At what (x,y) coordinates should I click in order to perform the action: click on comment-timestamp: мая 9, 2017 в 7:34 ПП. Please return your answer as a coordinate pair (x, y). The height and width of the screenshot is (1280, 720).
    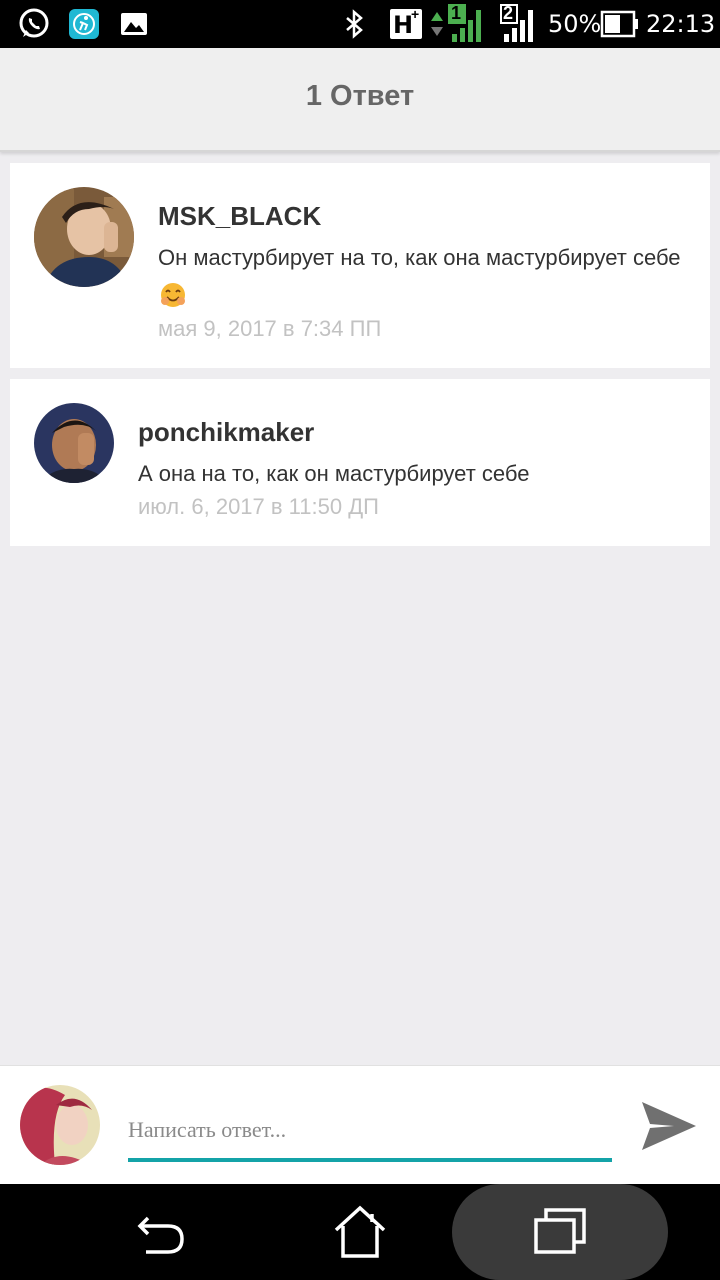
    Looking at the image, I should click on (270, 328).